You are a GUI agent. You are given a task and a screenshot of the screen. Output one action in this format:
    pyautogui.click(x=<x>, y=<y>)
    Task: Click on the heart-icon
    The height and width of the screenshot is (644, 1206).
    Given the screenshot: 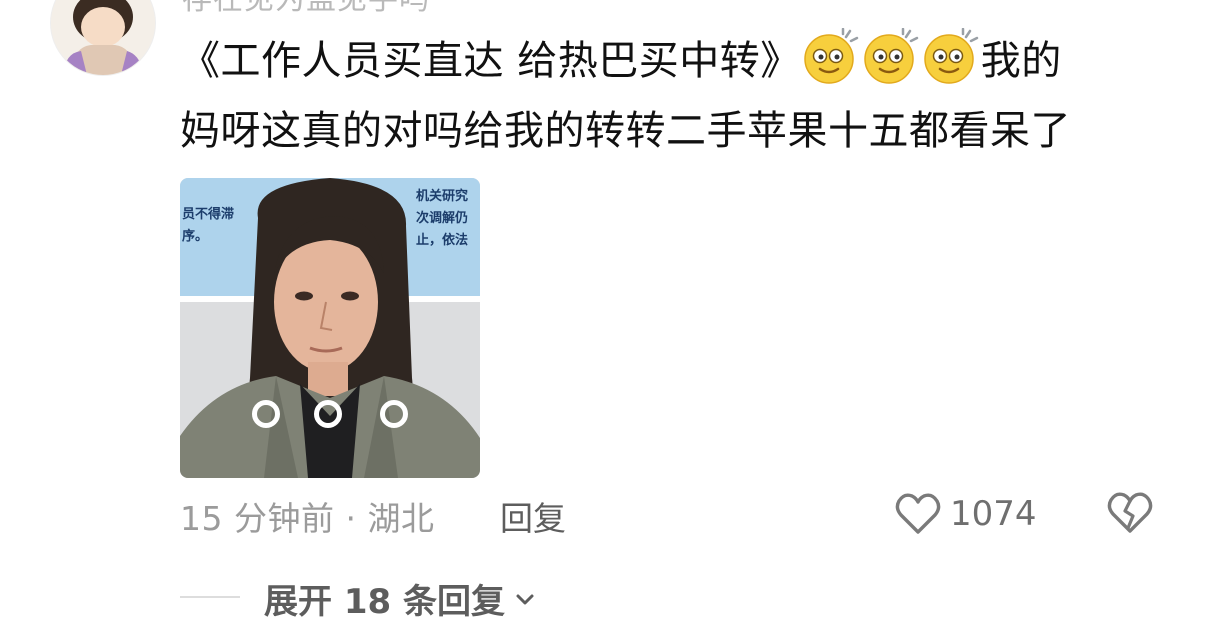 What is the action you would take?
    pyautogui.click(x=918, y=513)
    